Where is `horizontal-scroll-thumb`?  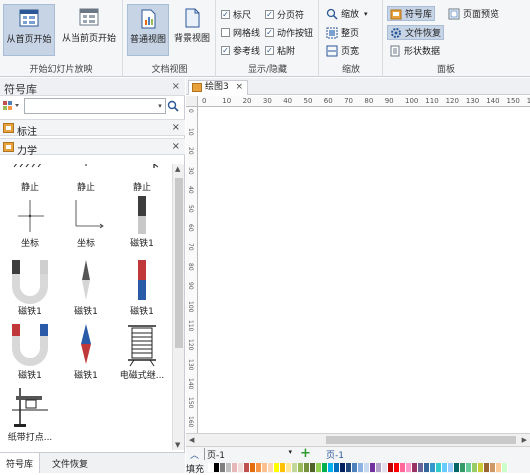
horizontal-scroll-thumb is located at coordinates (421, 440).